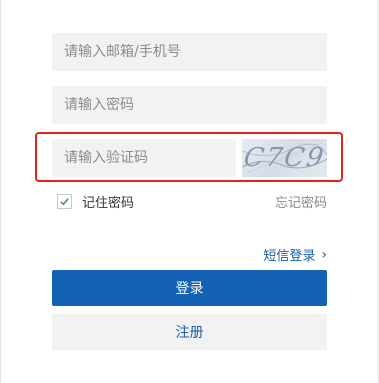 Image resolution: width=379 pixels, height=383 pixels. I want to click on left-border, so click(0, 191).